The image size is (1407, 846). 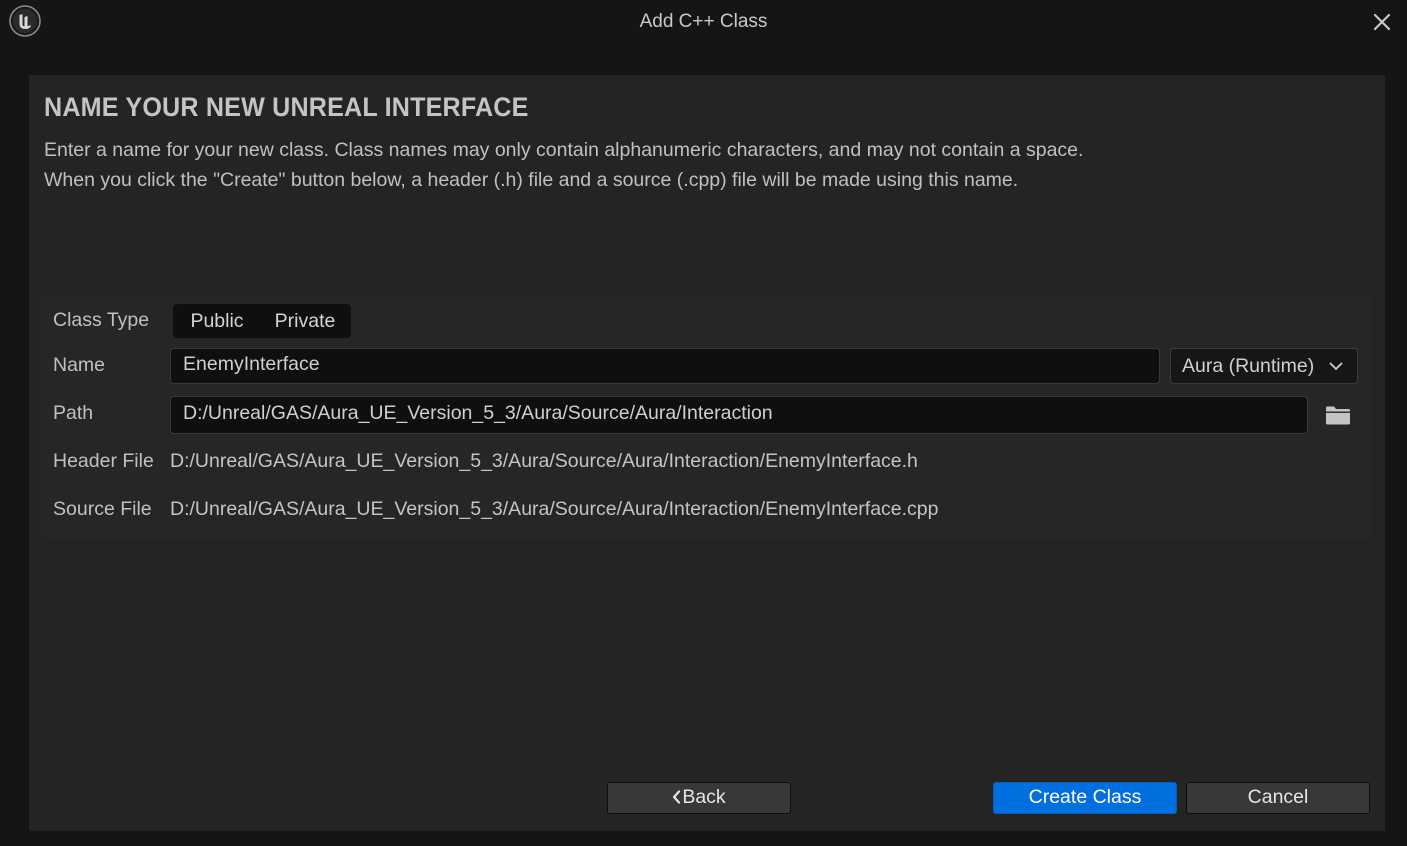 What do you see at coordinates (103, 461) in the screenshot?
I see `header-file-label: Header File` at bounding box center [103, 461].